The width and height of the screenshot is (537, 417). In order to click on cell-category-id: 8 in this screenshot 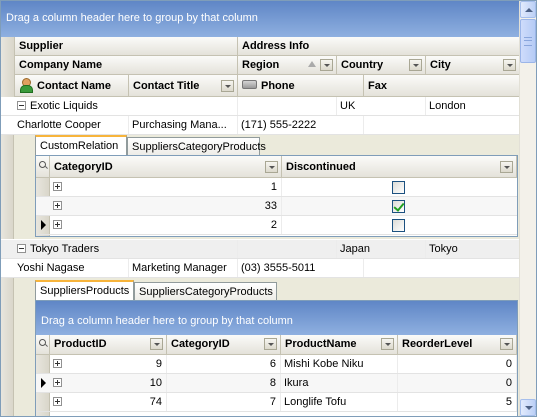, I will do `click(224, 383)`.